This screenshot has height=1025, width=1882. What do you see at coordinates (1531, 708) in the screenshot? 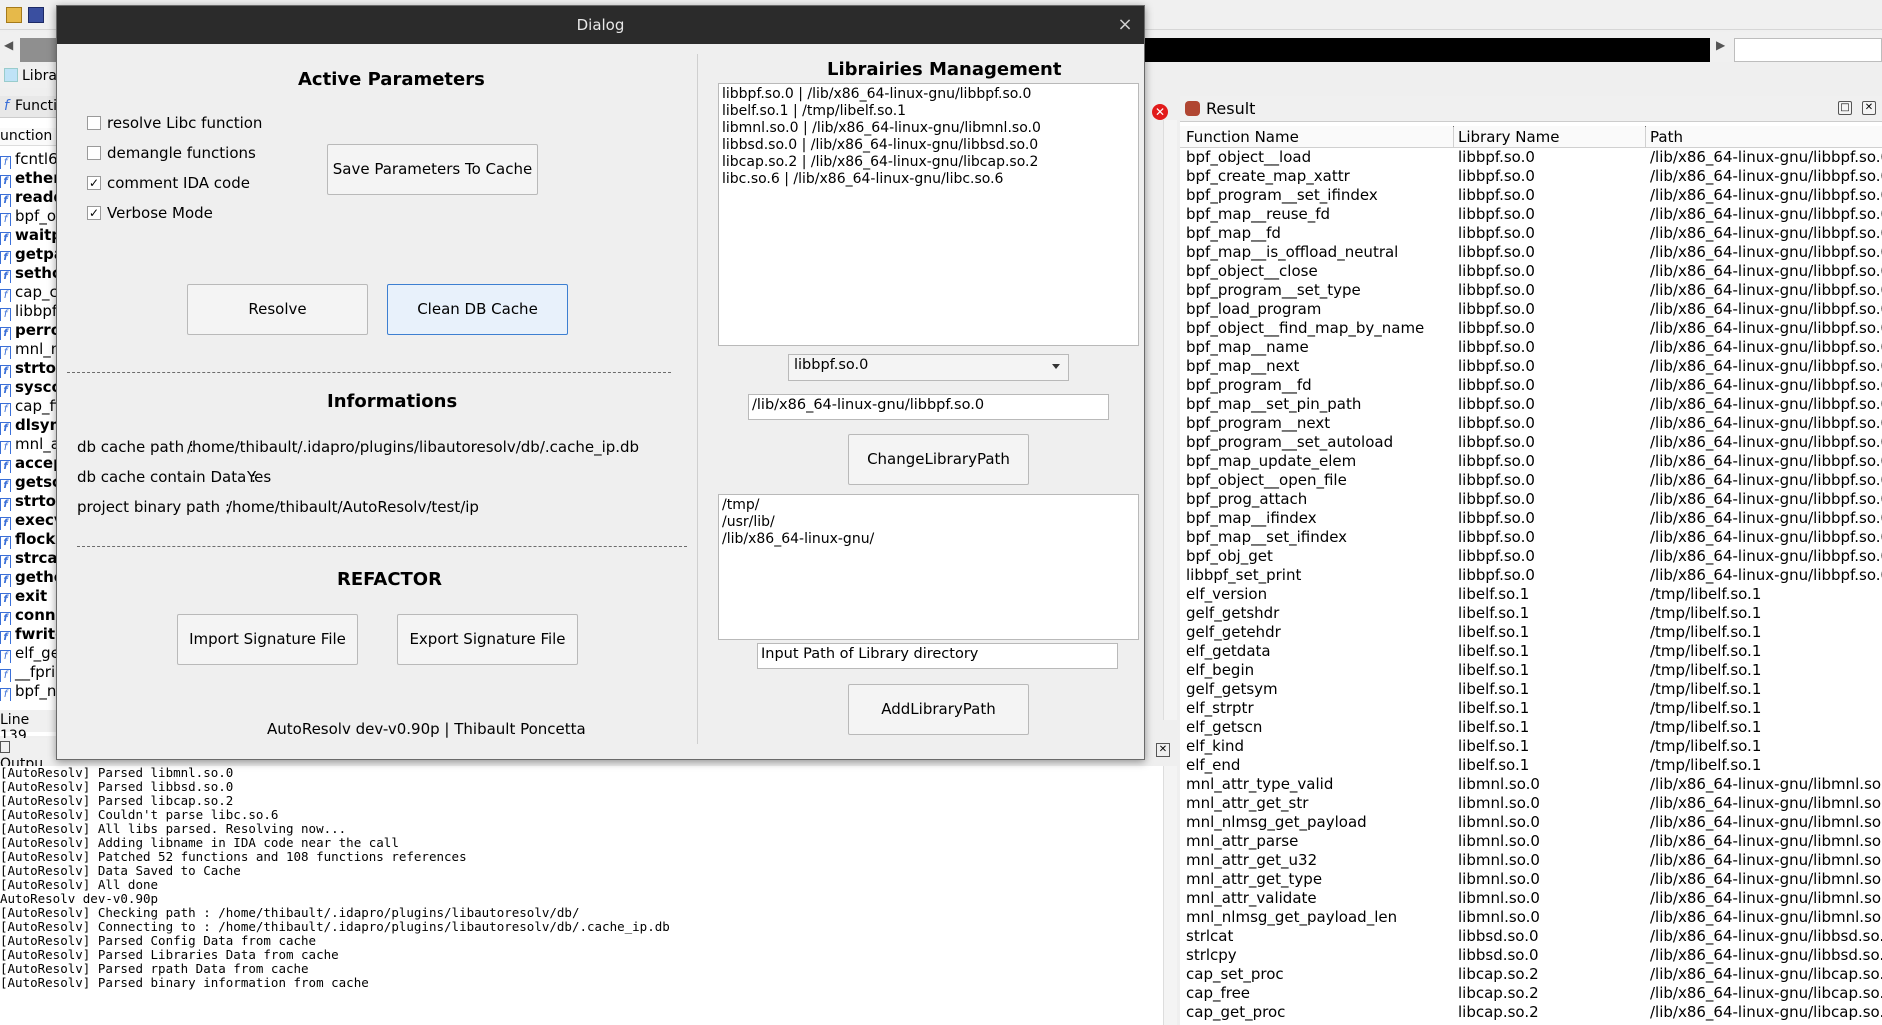
I see `table-row: elf_strptr libelf.so.1/tmp/libelf.so.1` at bounding box center [1531, 708].